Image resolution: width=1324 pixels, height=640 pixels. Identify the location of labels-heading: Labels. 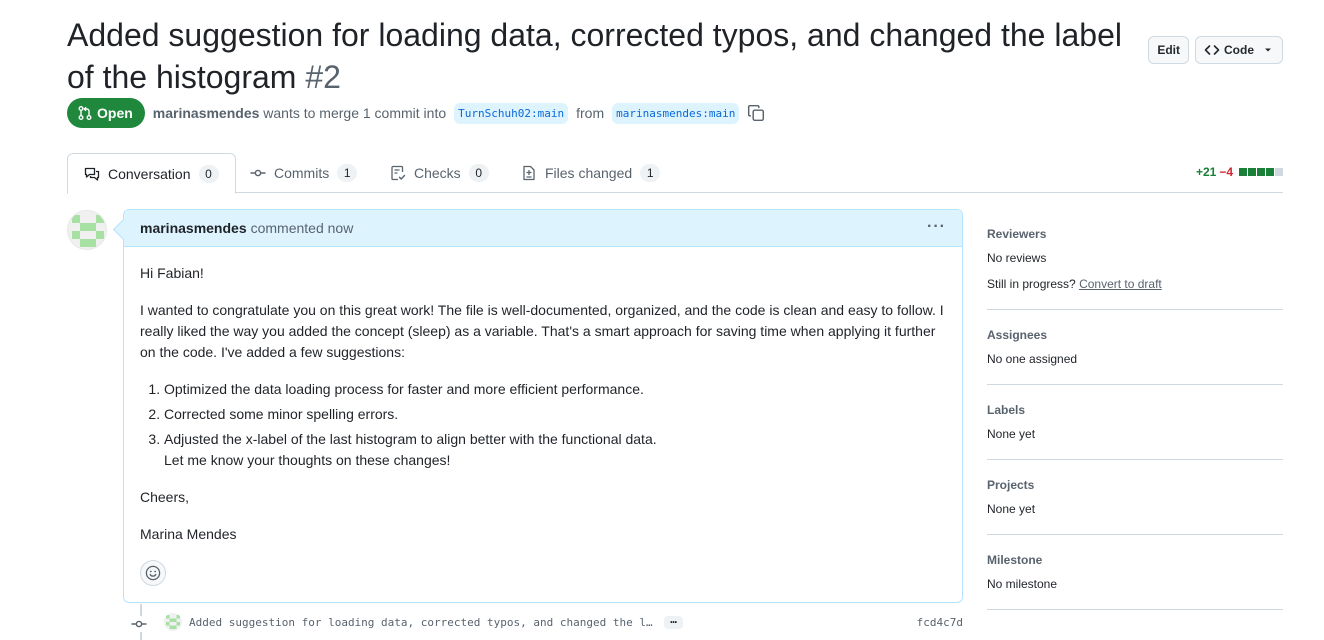
(1135, 410).